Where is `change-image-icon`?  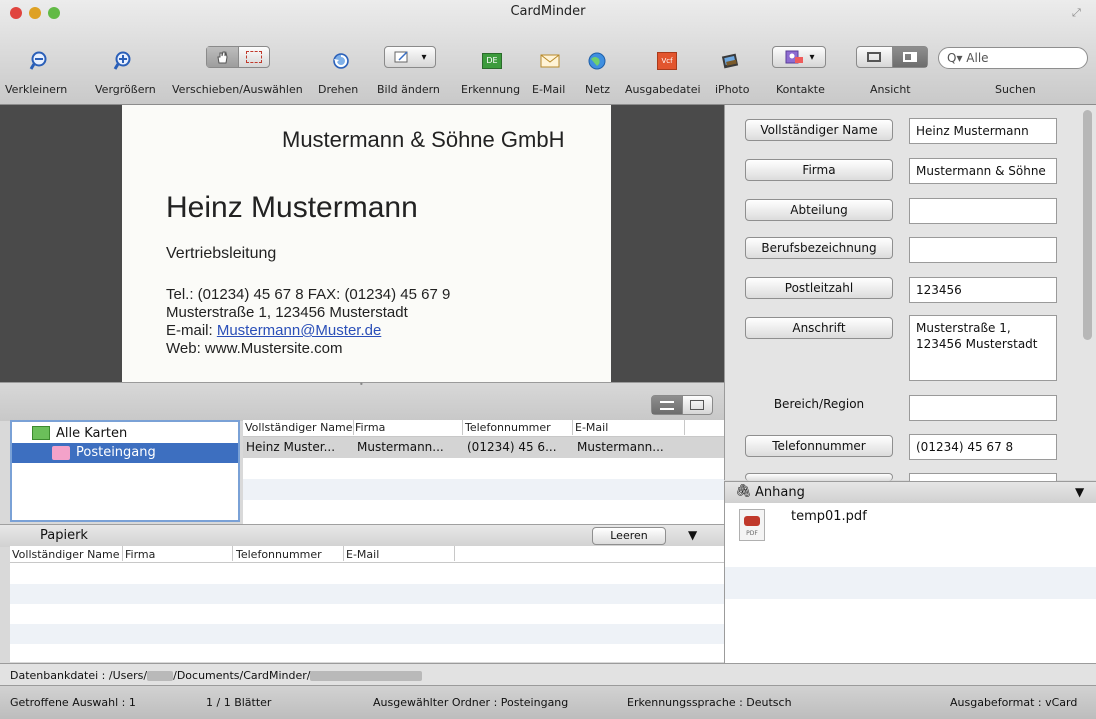 change-image-icon is located at coordinates (401, 57).